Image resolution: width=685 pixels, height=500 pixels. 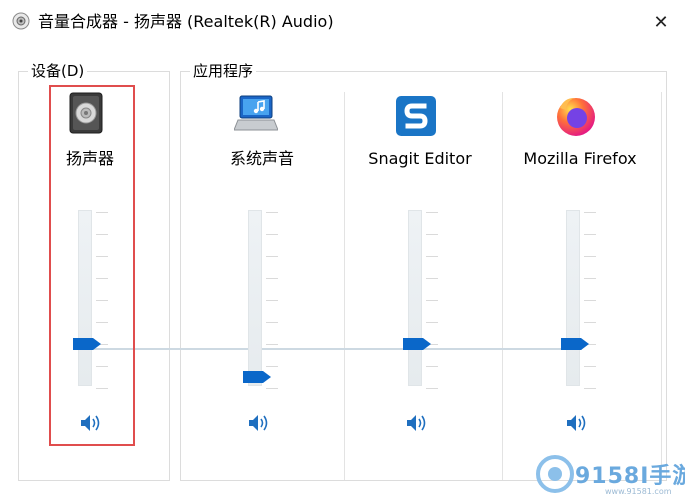 I want to click on title-bar: 音量合成器 - 扬声器 (Realtek(R) Audio) ✕, so click(x=342, y=22).